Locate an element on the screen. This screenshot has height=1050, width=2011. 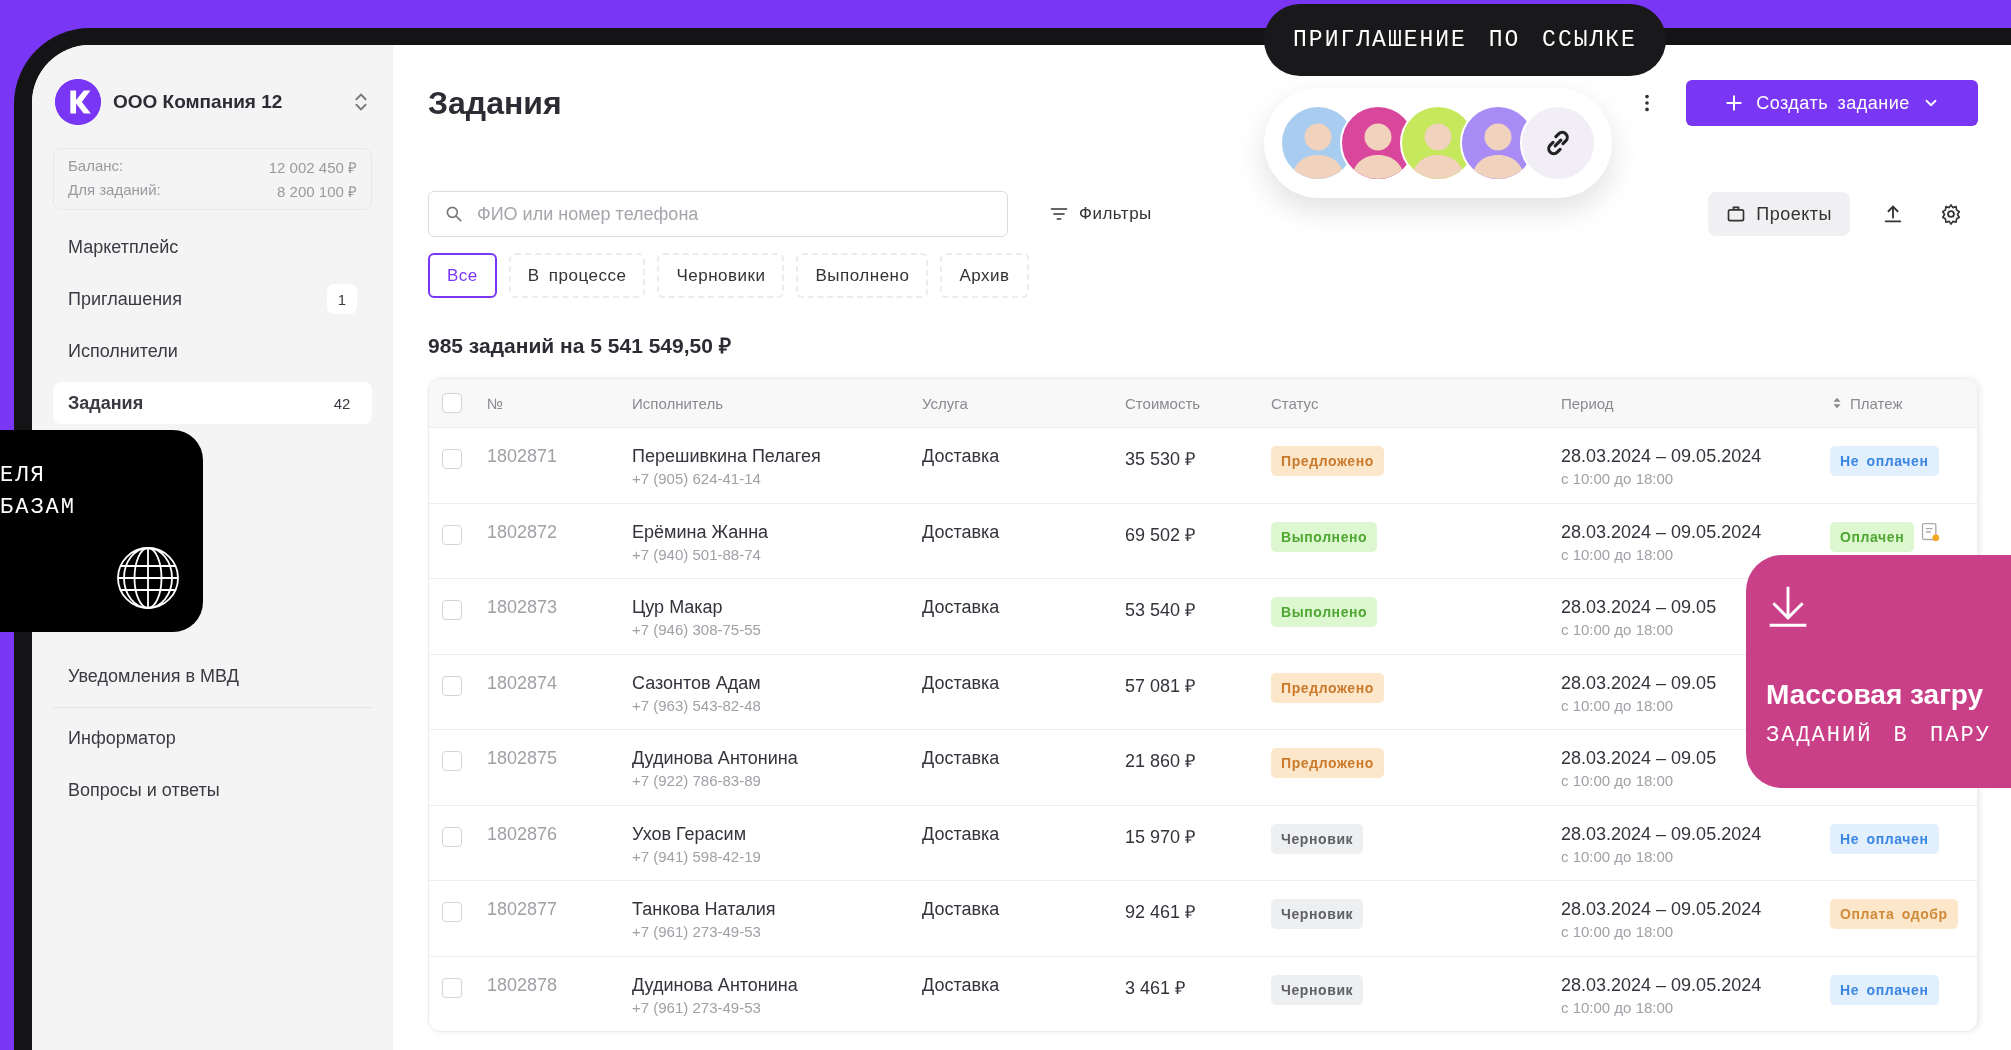
task-number: 1802872 is located at coordinates (522, 531).